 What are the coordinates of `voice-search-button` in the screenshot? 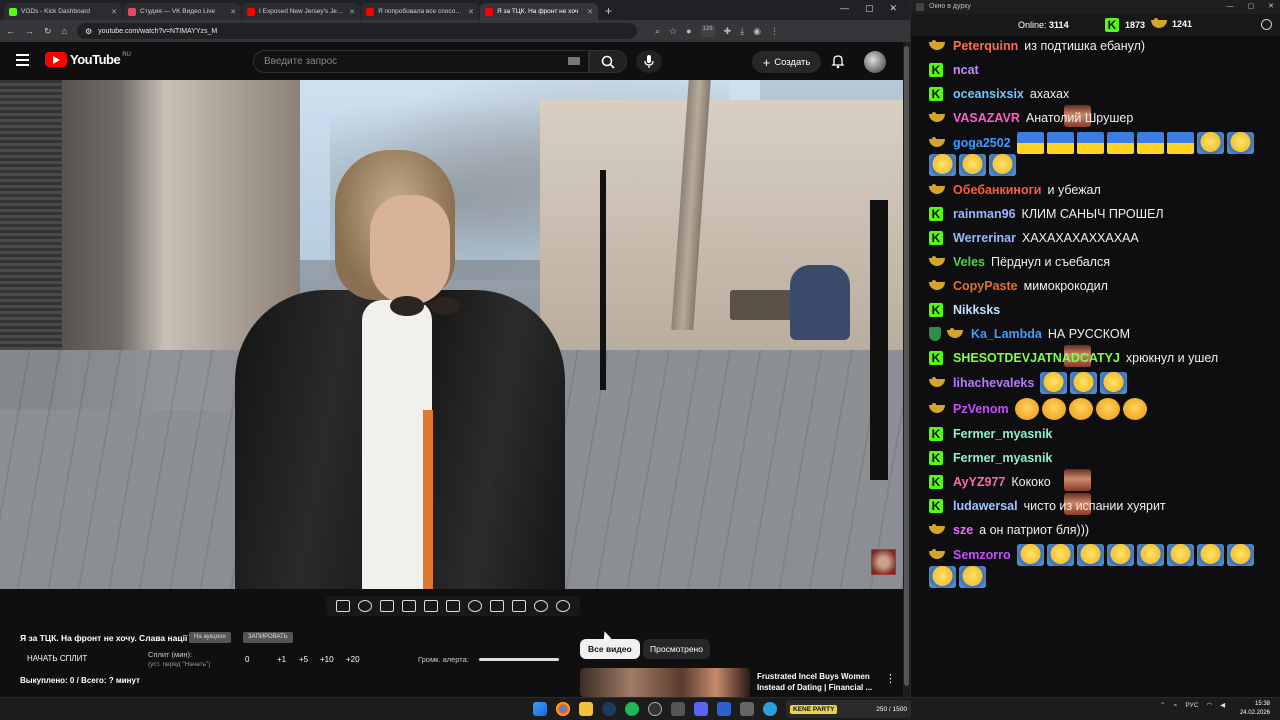 It's located at (649, 61).